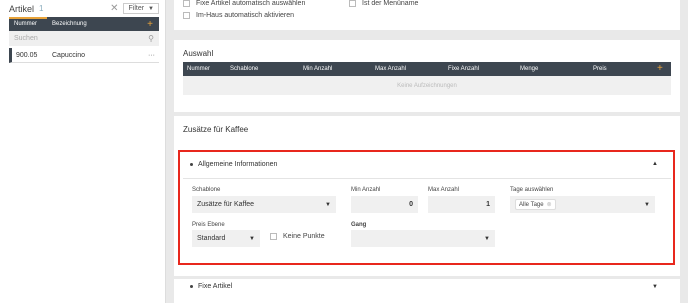 The width and height of the screenshot is (688, 303). What do you see at coordinates (427, 85) in the screenshot?
I see `empty-state: Keine Aufzeichnungen` at bounding box center [427, 85].